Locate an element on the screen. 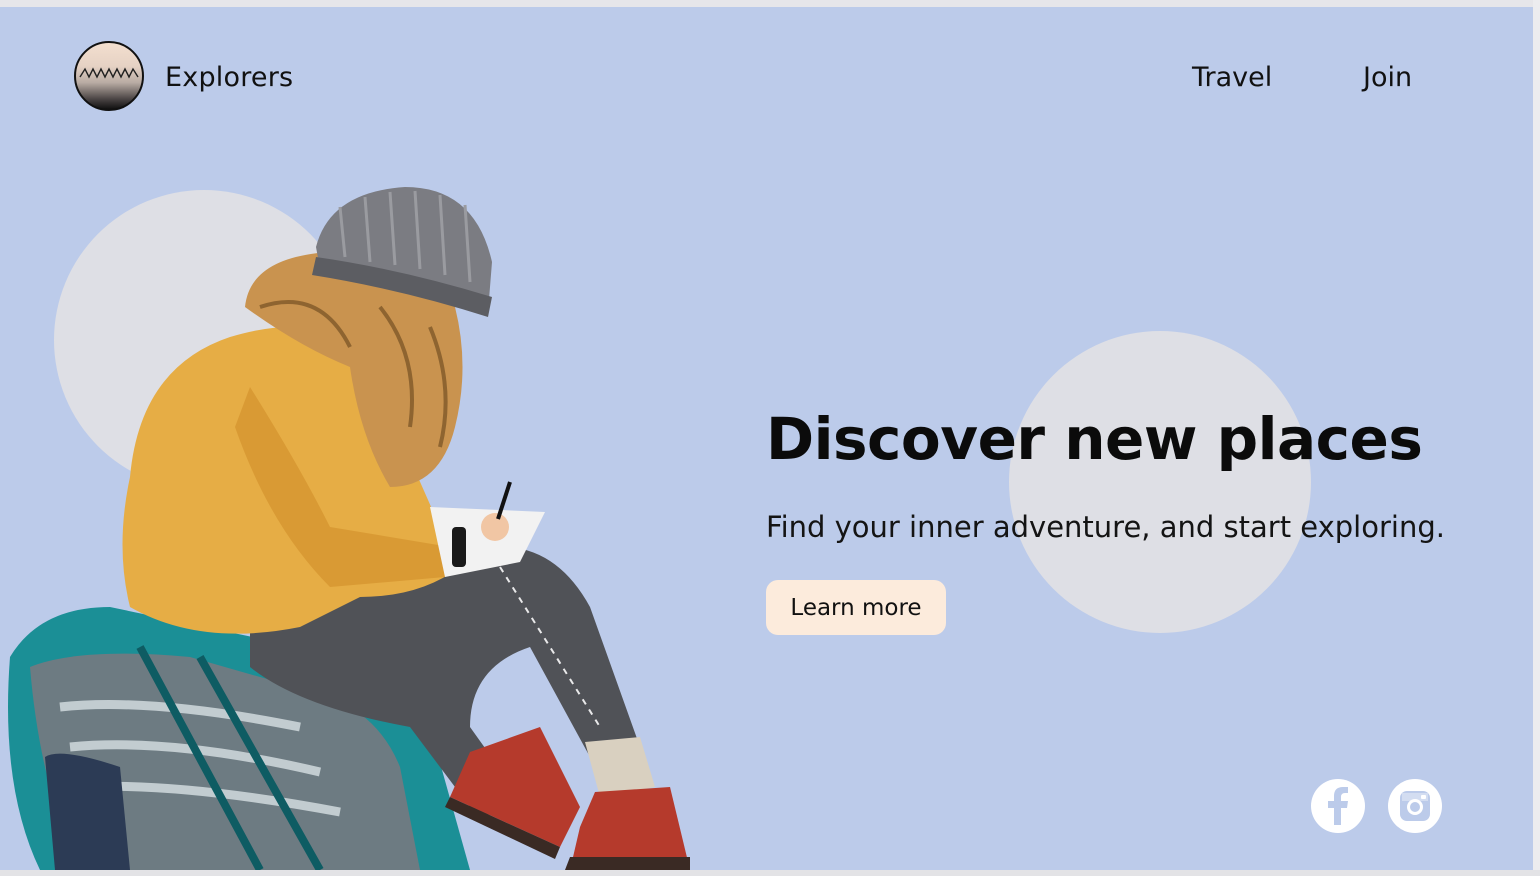 Image resolution: width=1540 pixels, height=876 pixels. nav-link-travel: Travel is located at coordinates (1232, 77).